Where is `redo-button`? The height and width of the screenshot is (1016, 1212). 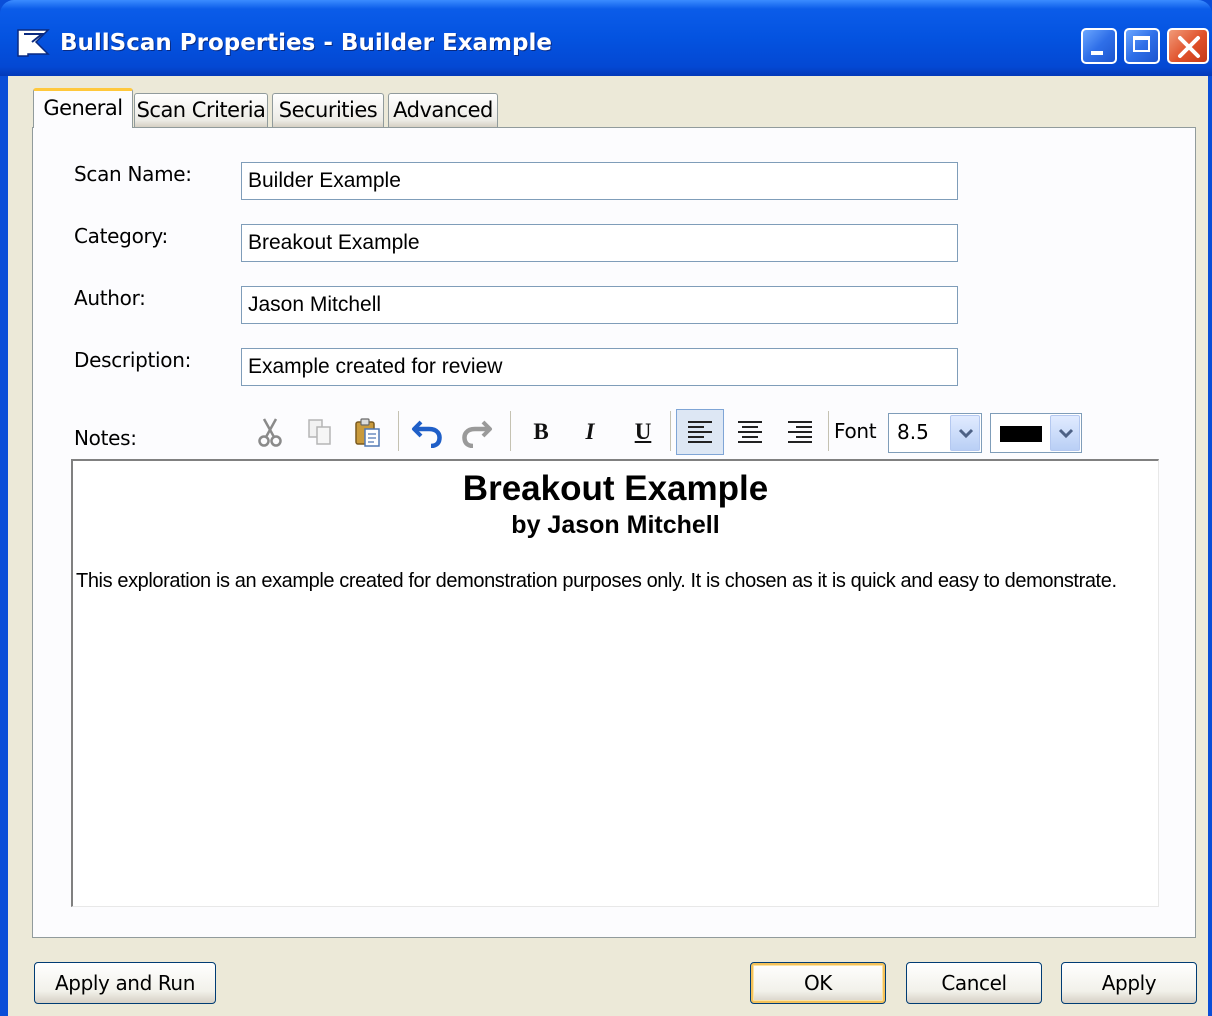 redo-button is located at coordinates (476, 432).